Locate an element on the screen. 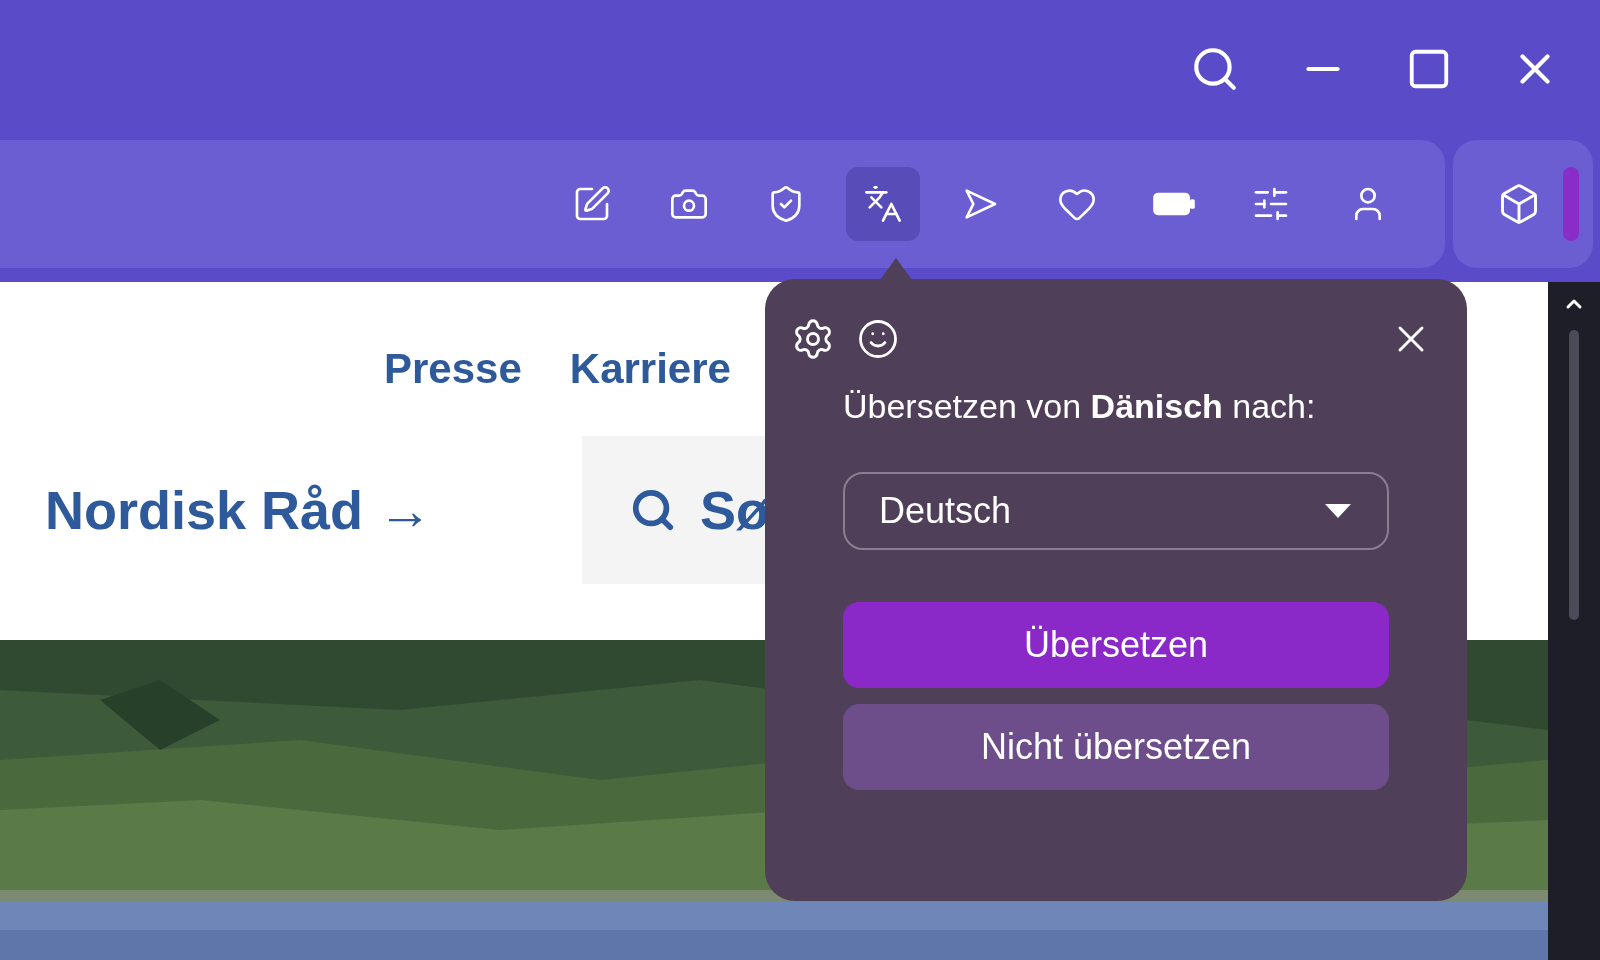  translate-icon is located at coordinates (883, 204).